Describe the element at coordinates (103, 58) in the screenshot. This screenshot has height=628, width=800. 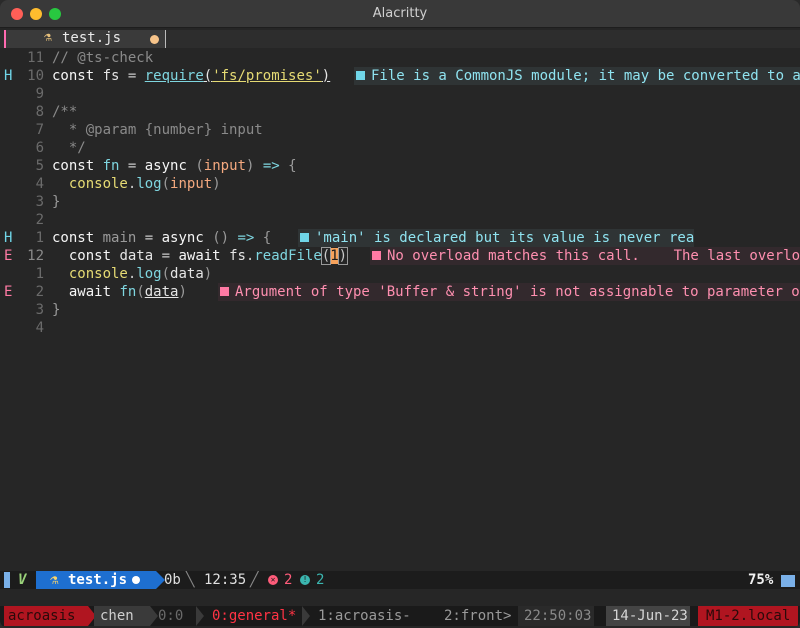
I see `code-text: // @ts-check` at that location.